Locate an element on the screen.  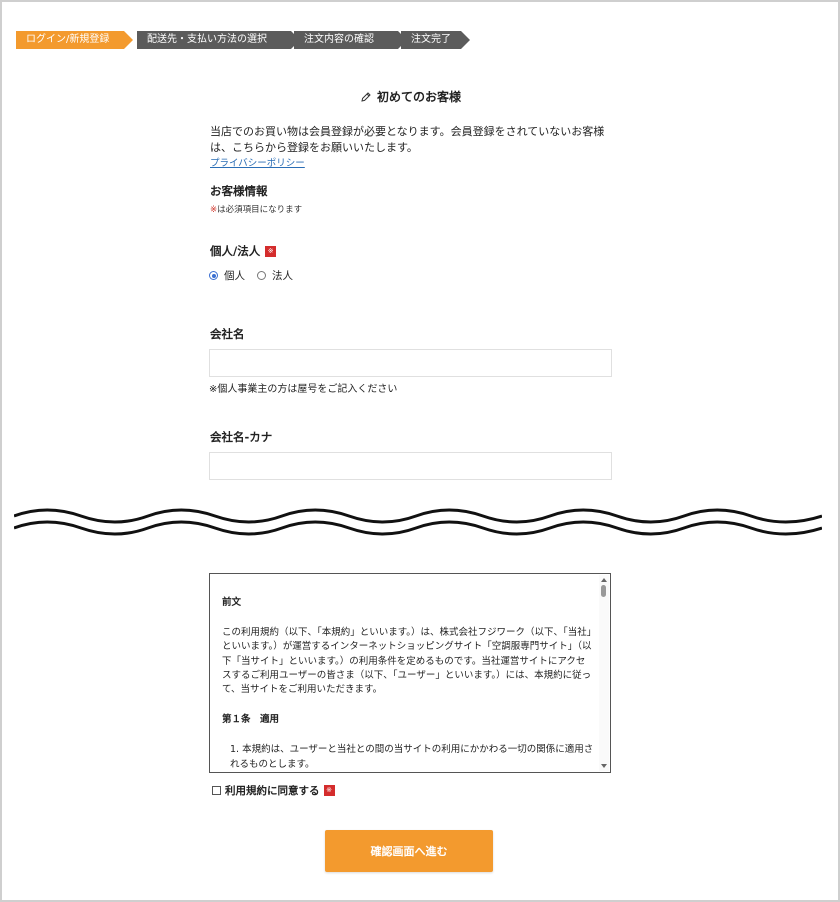
step-order-confirm: 注文内容の確認 is located at coordinates (350, 40).